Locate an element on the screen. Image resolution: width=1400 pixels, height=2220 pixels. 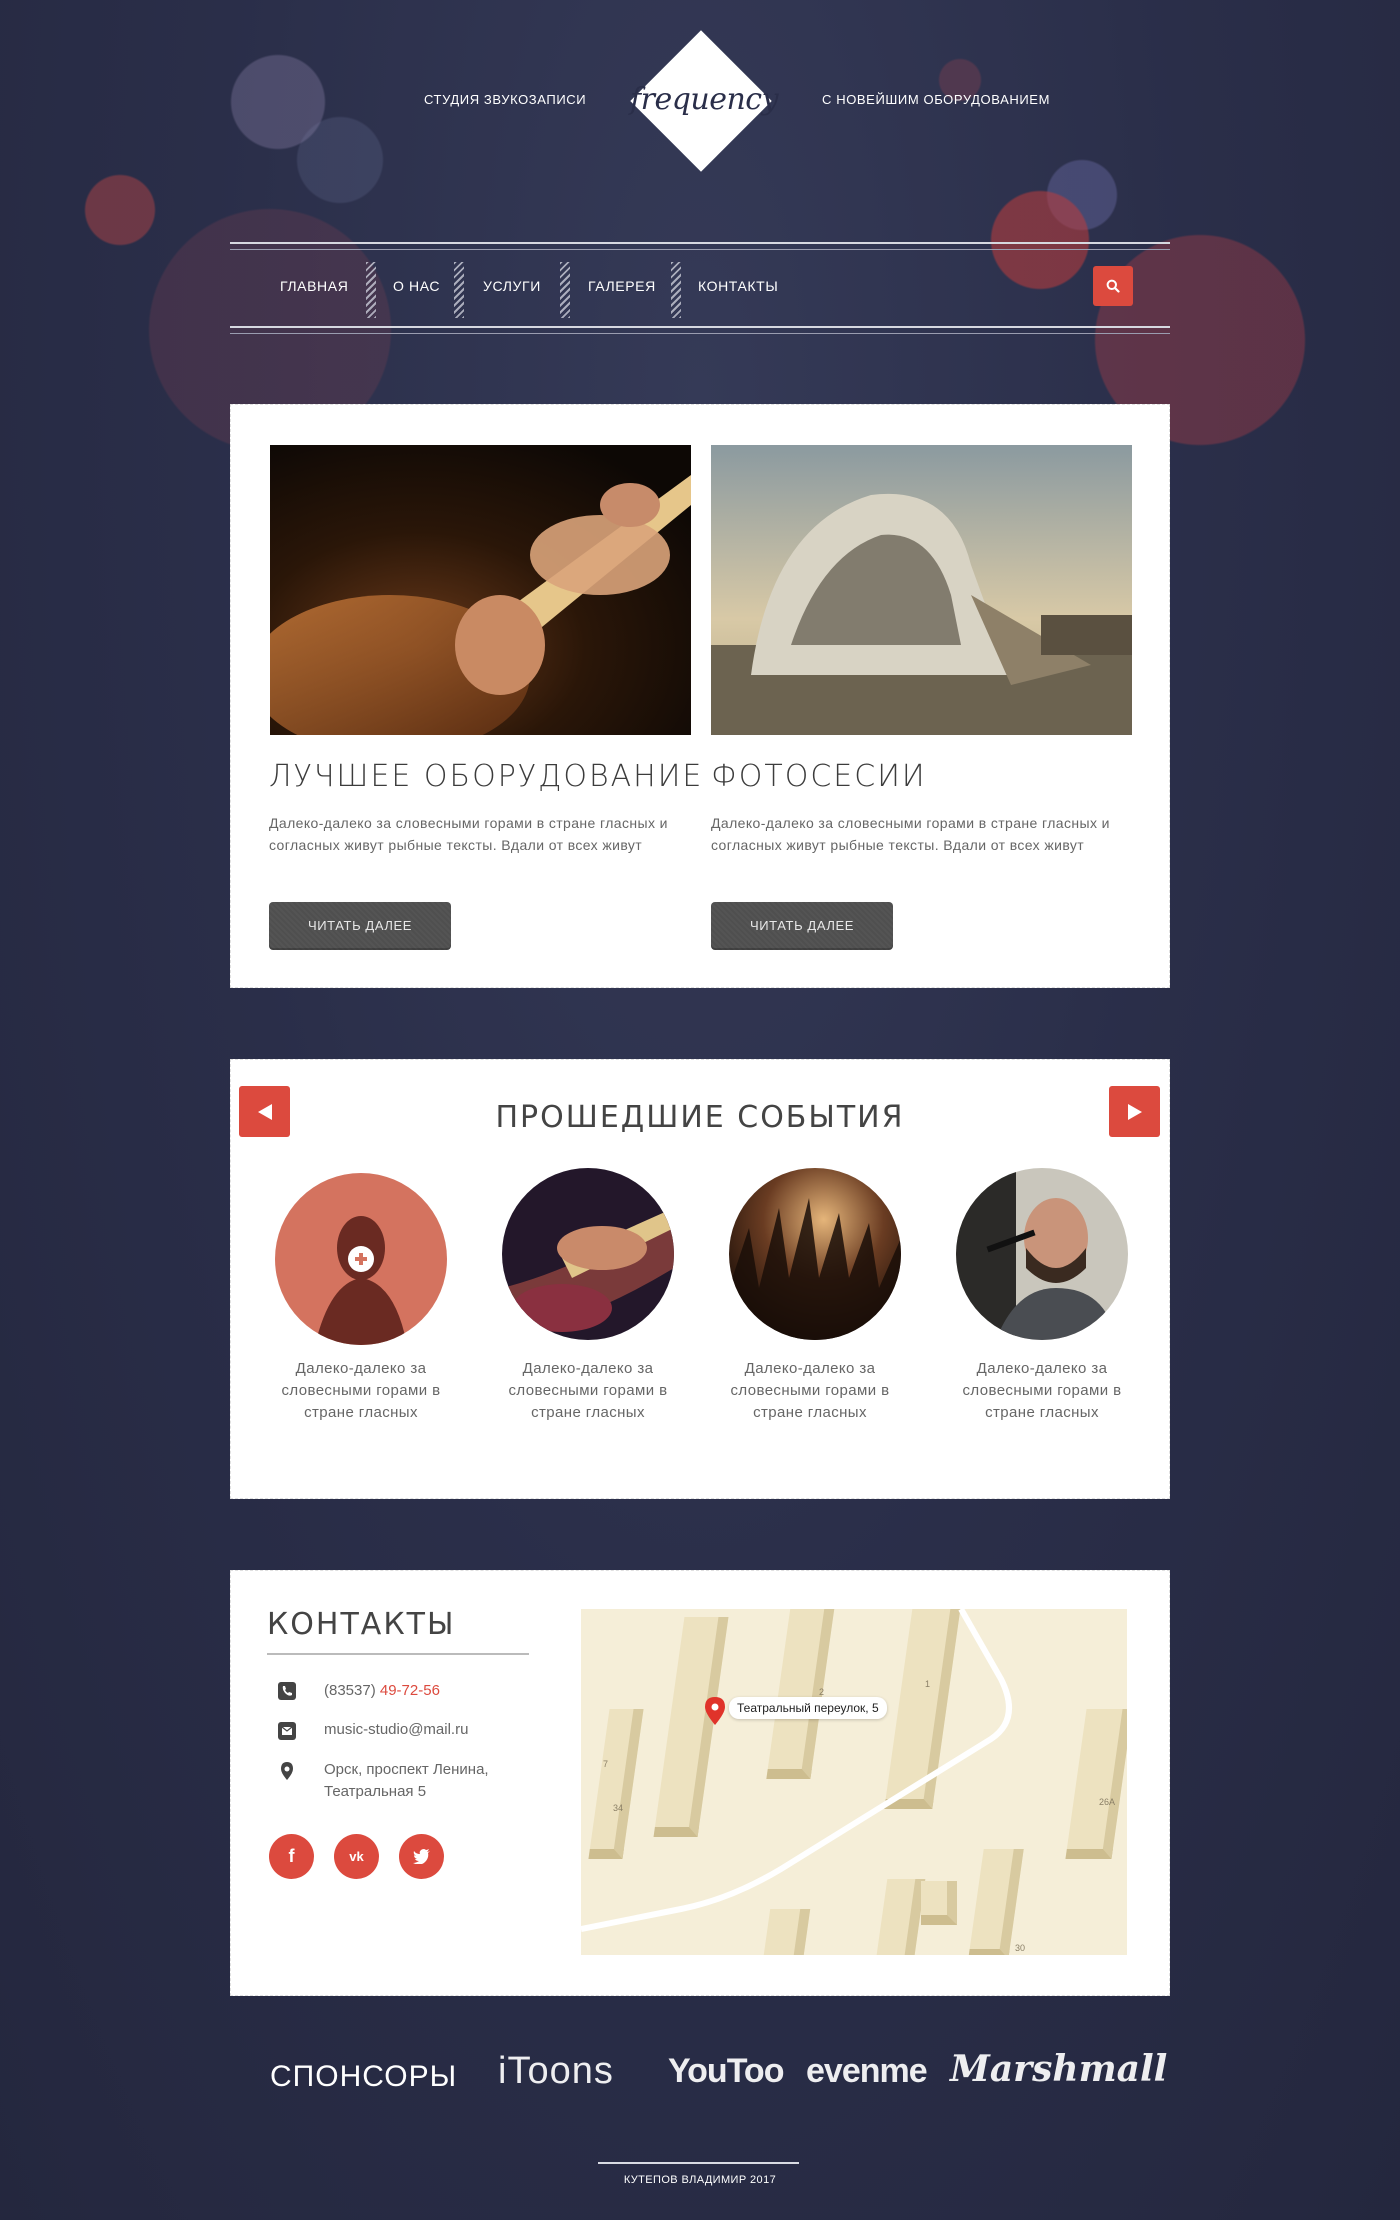
sponsor-logo-youtoo: YouToo is located at coordinates (726, 2071).